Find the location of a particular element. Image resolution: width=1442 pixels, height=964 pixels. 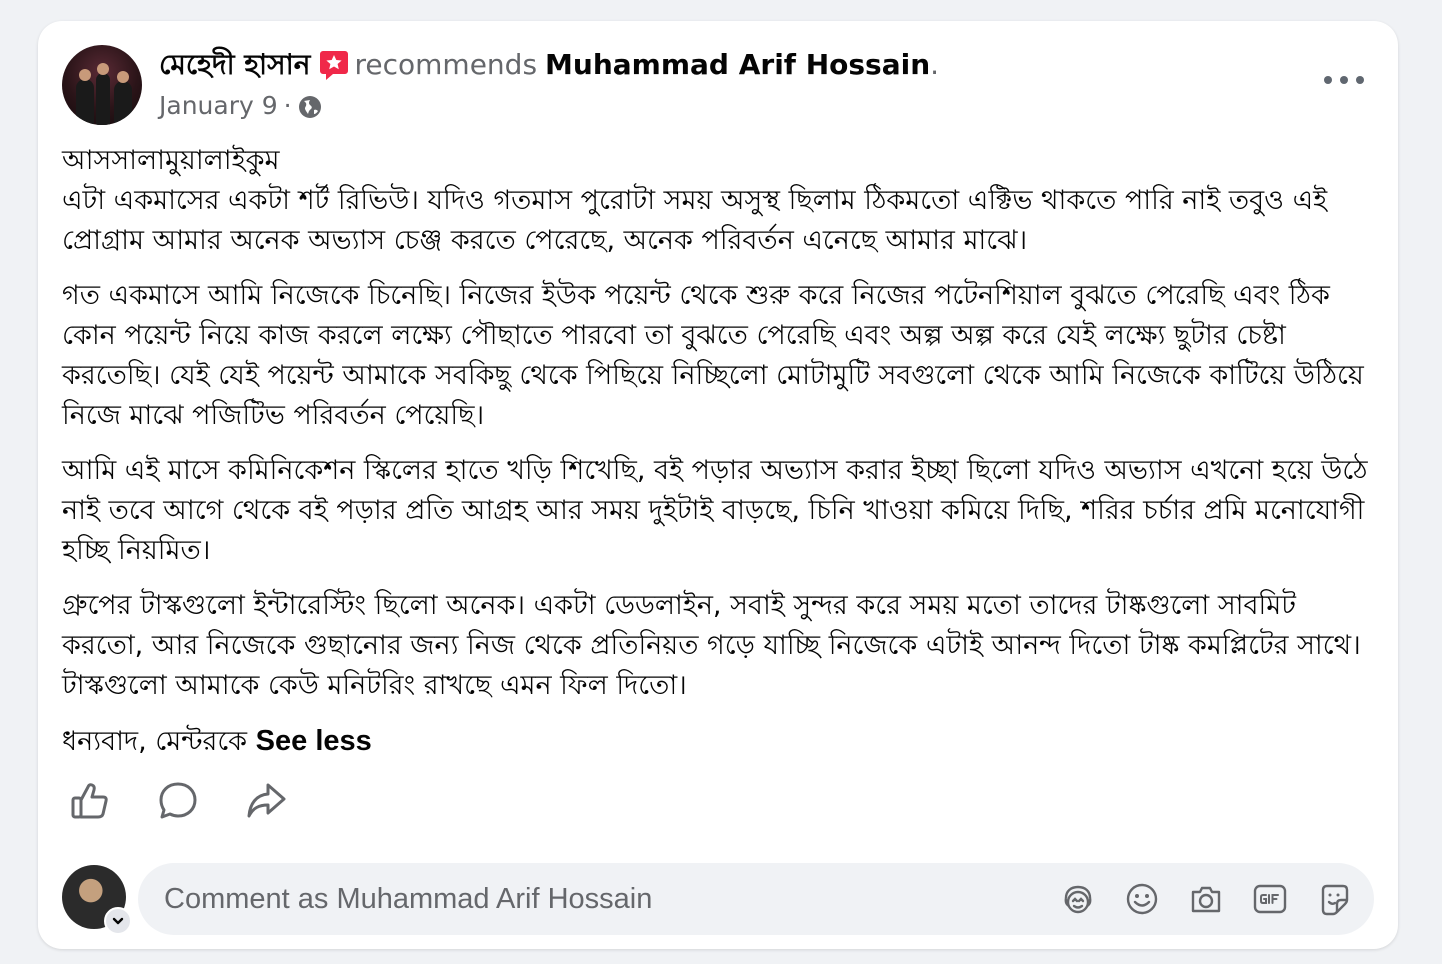

gif-icon is located at coordinates (1270, 899).